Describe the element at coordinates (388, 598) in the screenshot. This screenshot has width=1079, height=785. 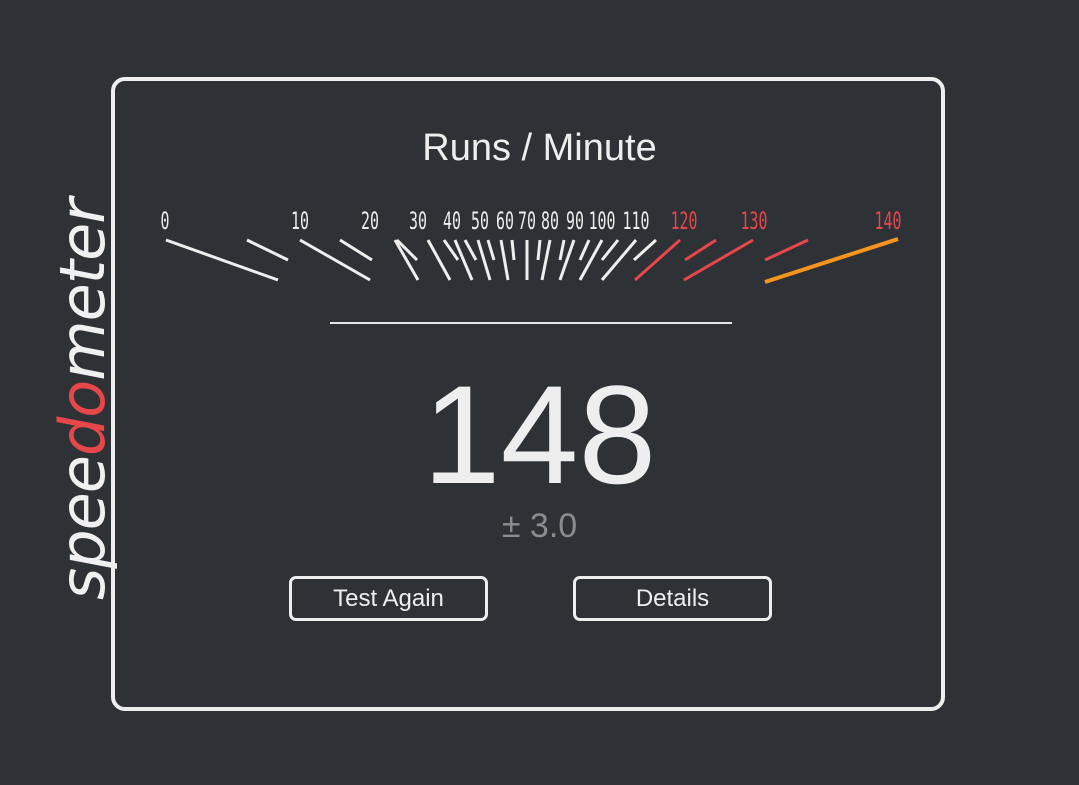
I see `test-again-button: Test Again` at that location.